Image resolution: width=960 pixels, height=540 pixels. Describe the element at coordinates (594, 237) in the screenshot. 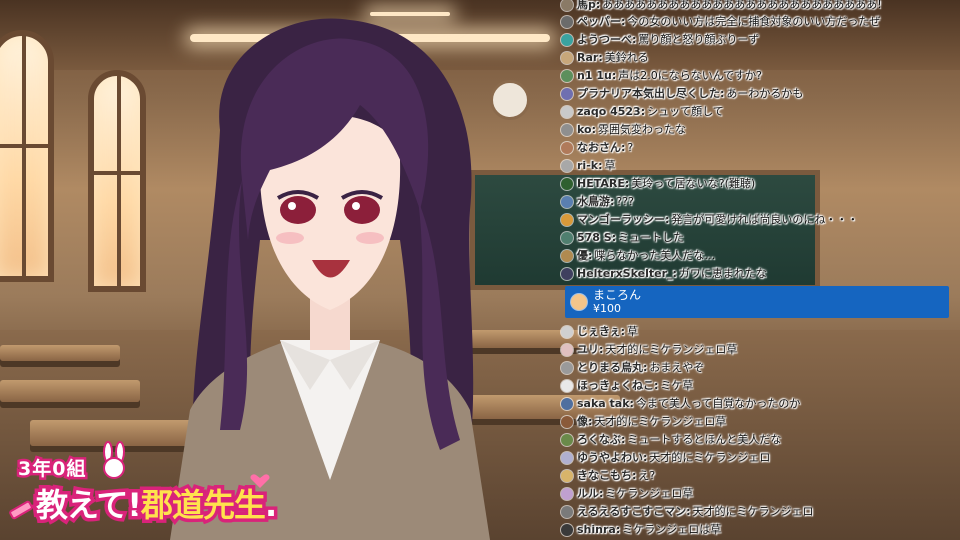

I see `chat-username: 578 S` at that location.